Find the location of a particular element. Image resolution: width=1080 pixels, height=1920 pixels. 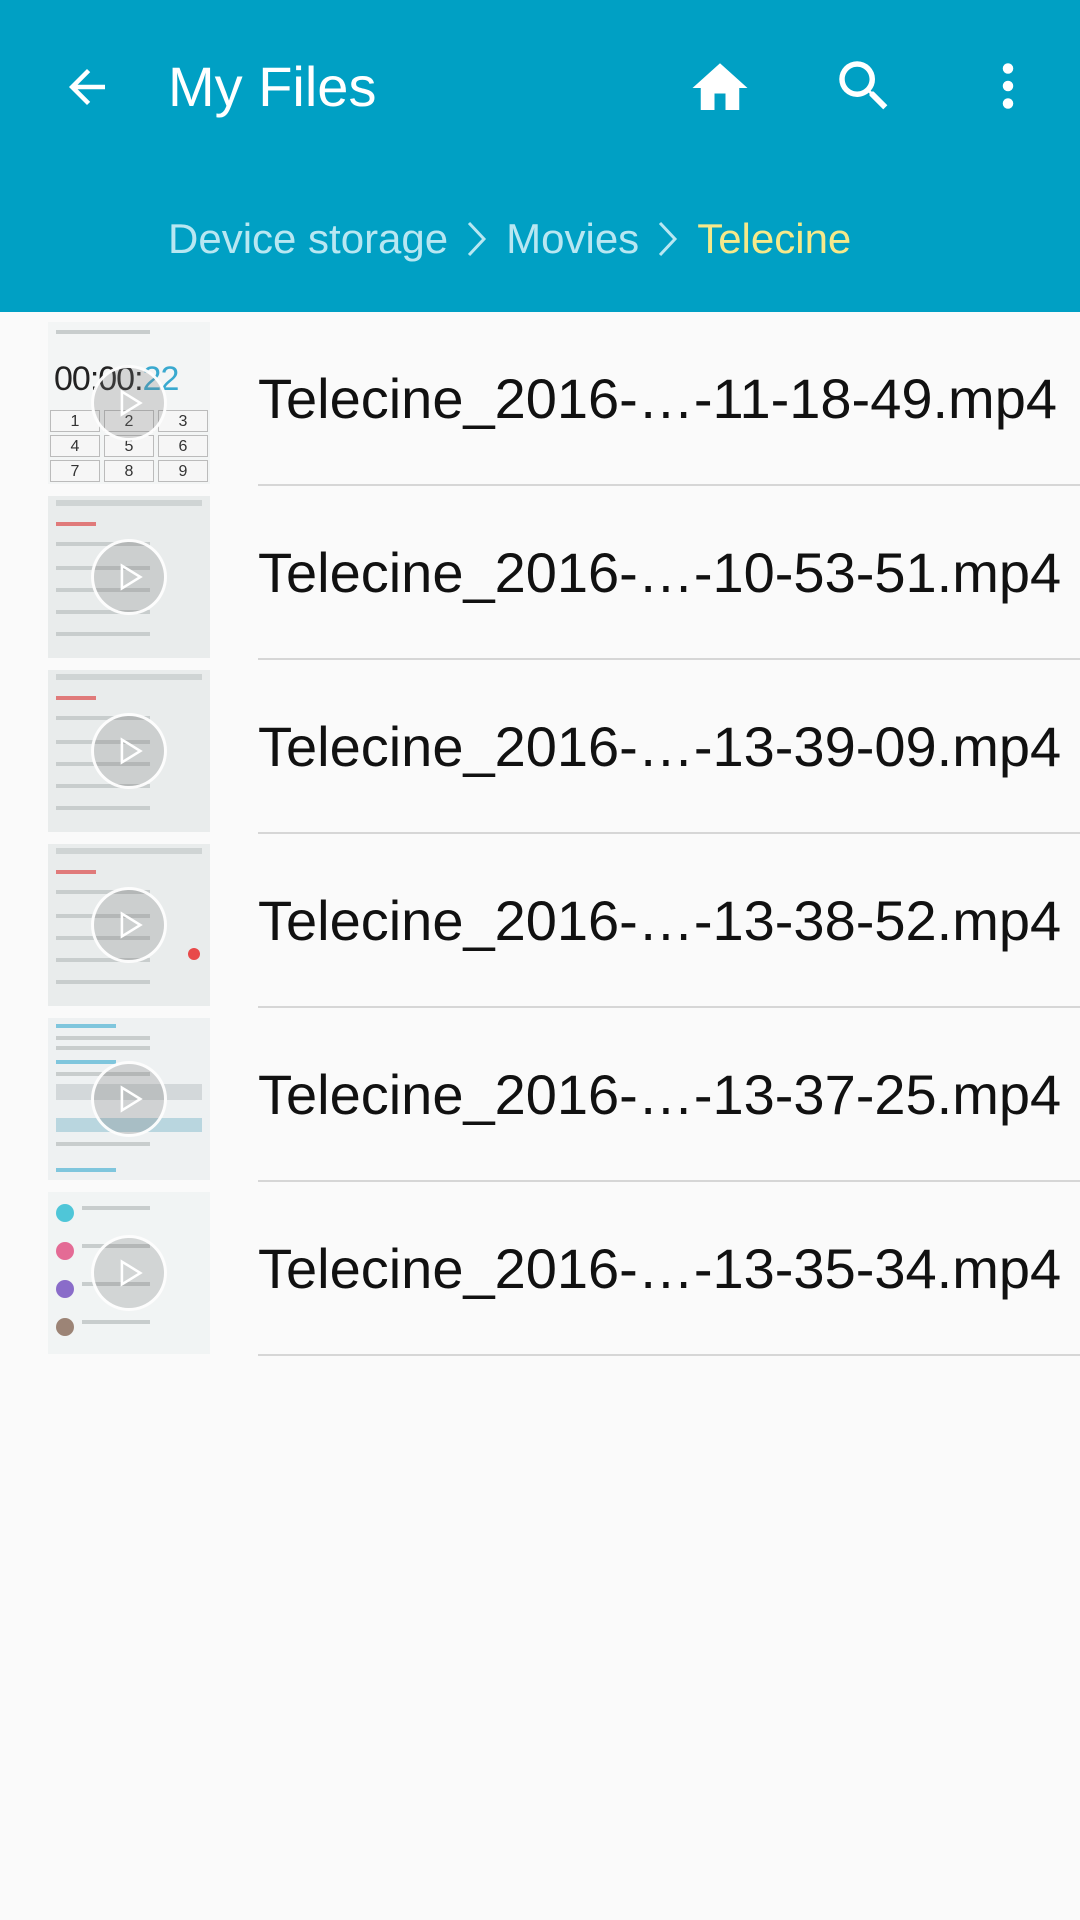

file-row: Telecine_2016-…-10-53-51.mp4 is located at coordinates (540, 573).